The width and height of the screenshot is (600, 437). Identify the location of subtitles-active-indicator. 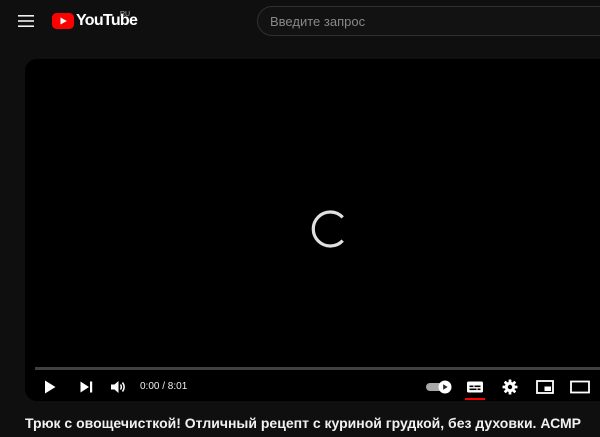
(475, 399).